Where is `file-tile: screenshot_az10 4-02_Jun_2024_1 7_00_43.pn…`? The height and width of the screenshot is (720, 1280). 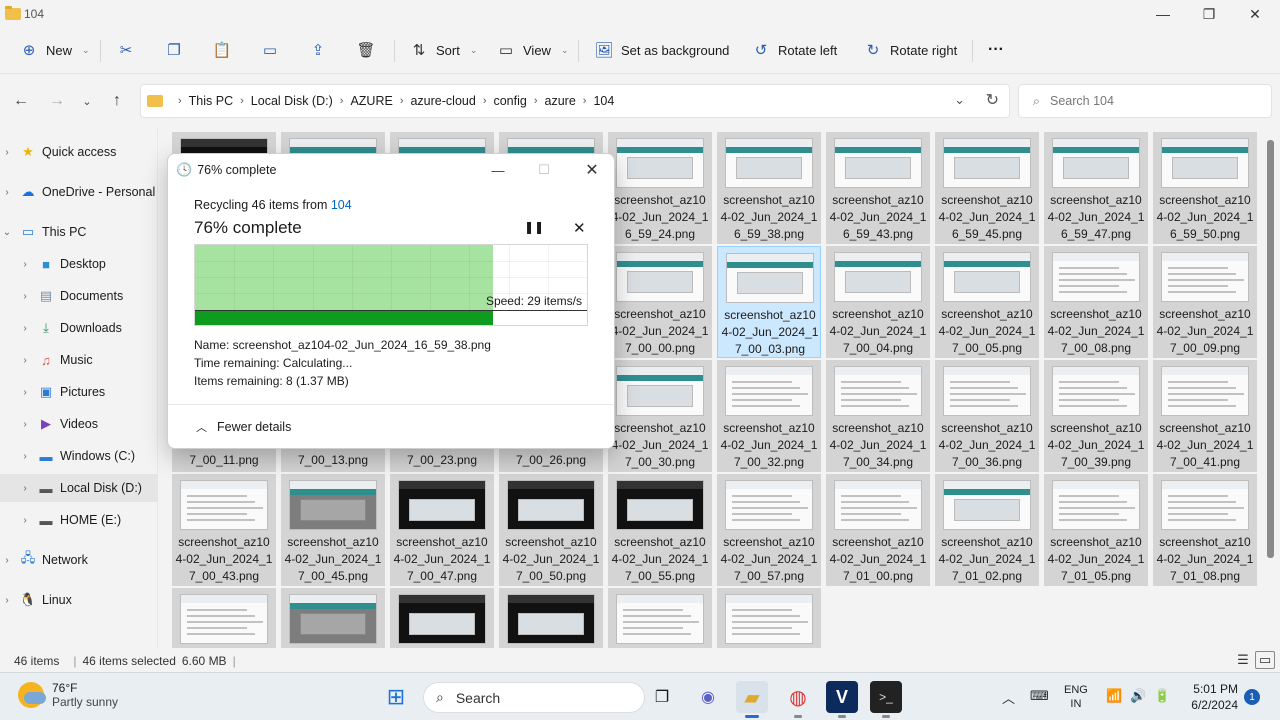 file-tile: screenshot_az10 4-02_Jun_2024_1 7_00_43.pn… is located at coordinates (224, 530).